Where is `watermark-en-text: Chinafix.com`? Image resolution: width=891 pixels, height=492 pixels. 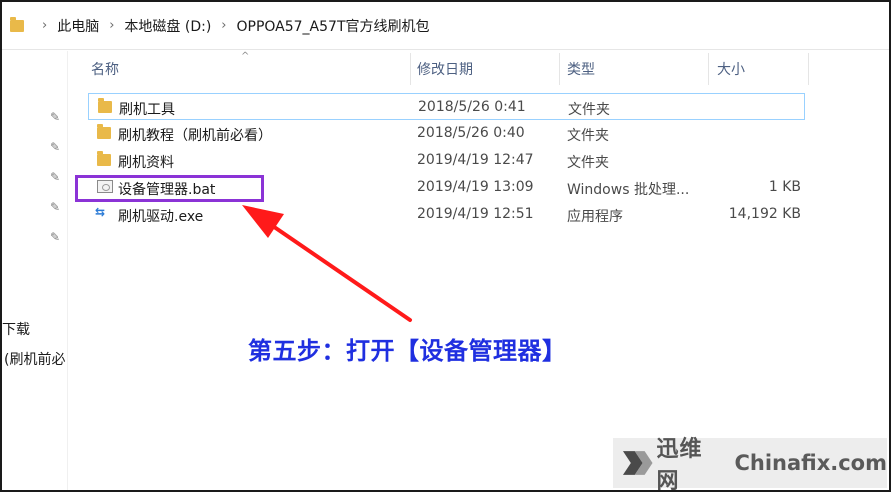 watermark-en-text: Chinafix.com is located at coordinates (810, 463).